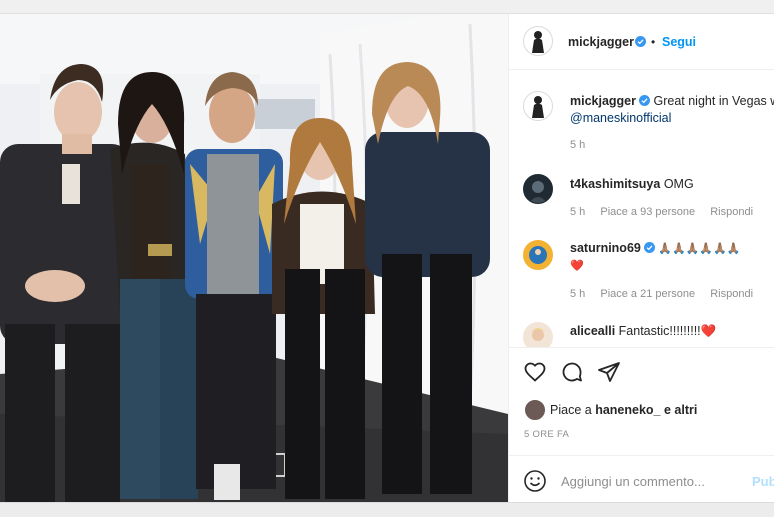 The height and width of the screenshot is (517, 774). I want to click on caption-mention-line: @maneskinofficial, so click(620, 118).